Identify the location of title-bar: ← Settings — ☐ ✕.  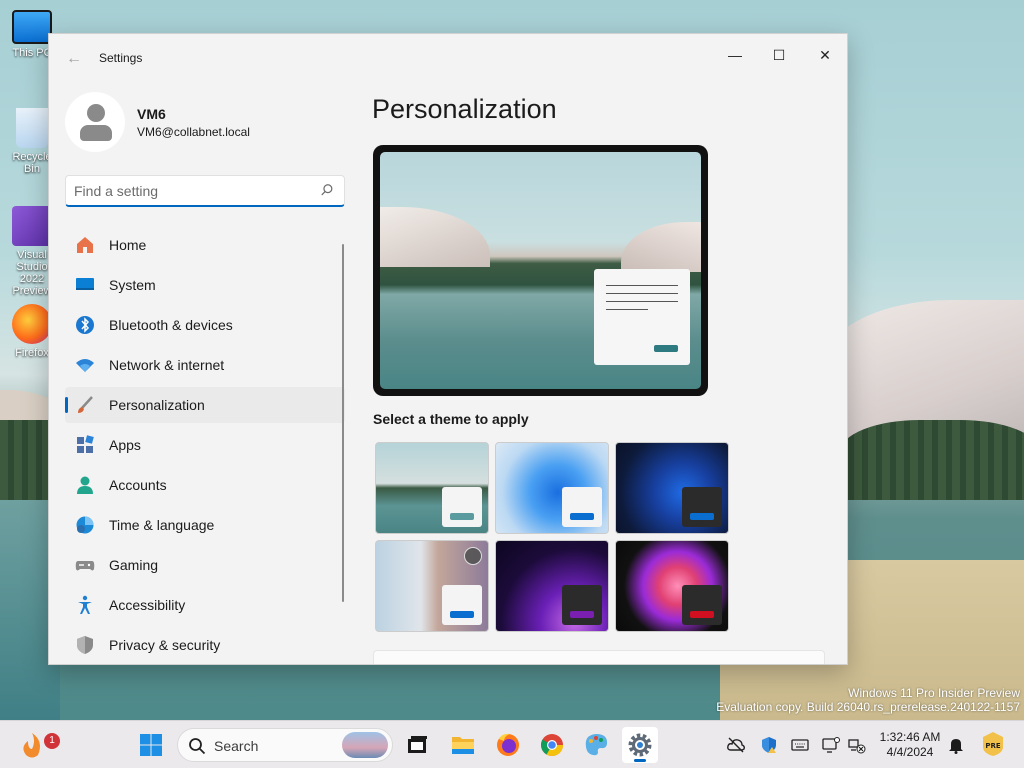
(448, 58).